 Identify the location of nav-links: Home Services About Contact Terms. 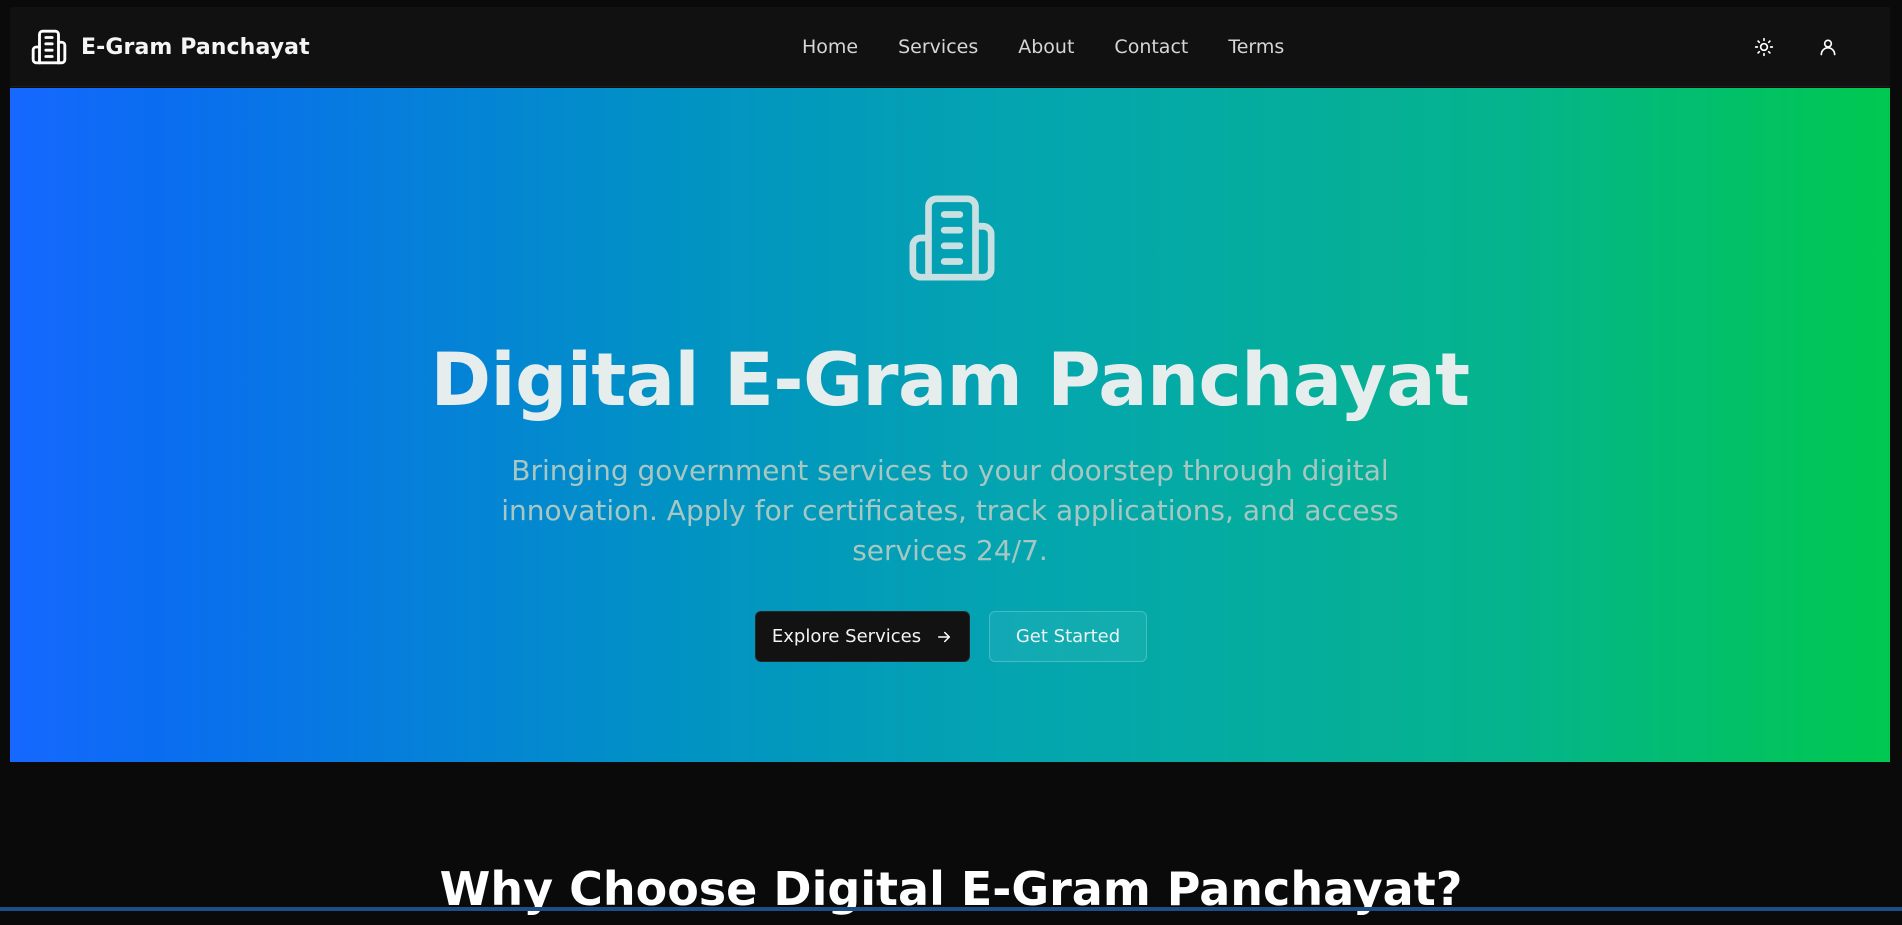
(1043, 47).